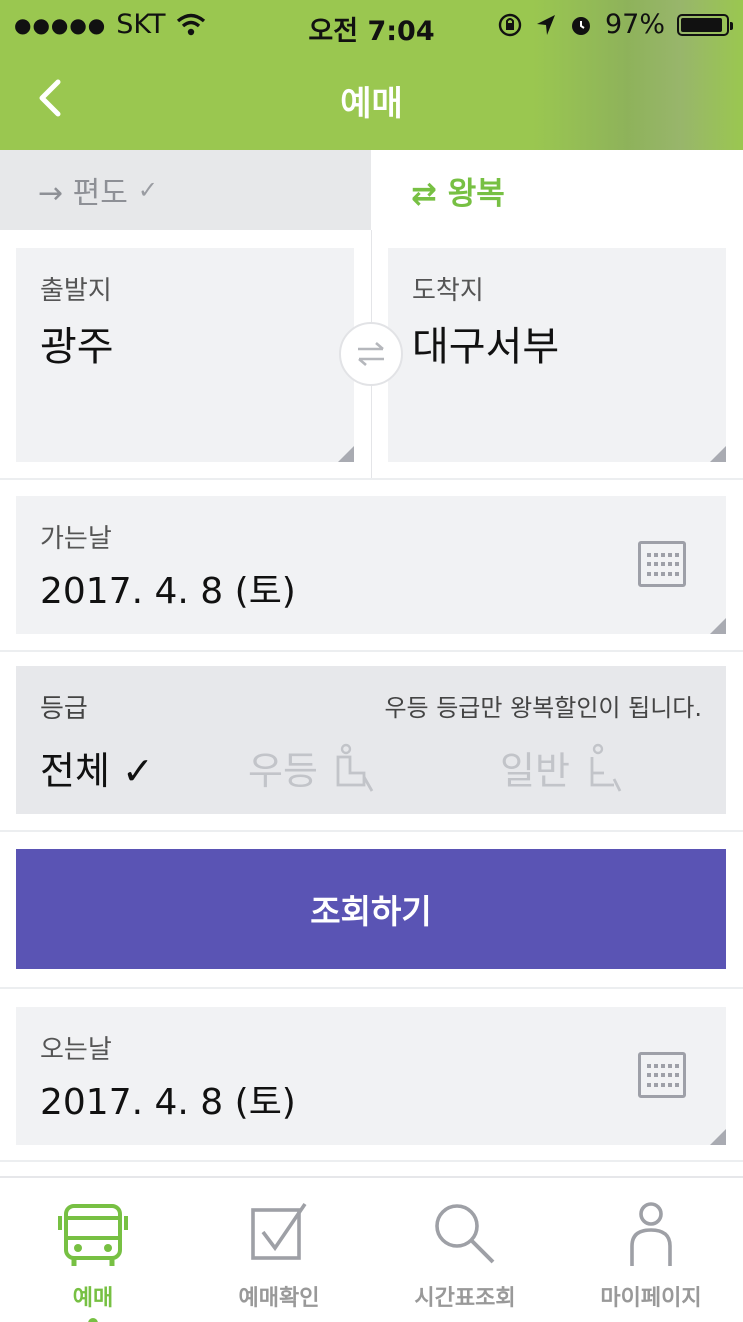  I want to click on departure-date-value: 2017. 4. 8 (토), so click(168, 591).